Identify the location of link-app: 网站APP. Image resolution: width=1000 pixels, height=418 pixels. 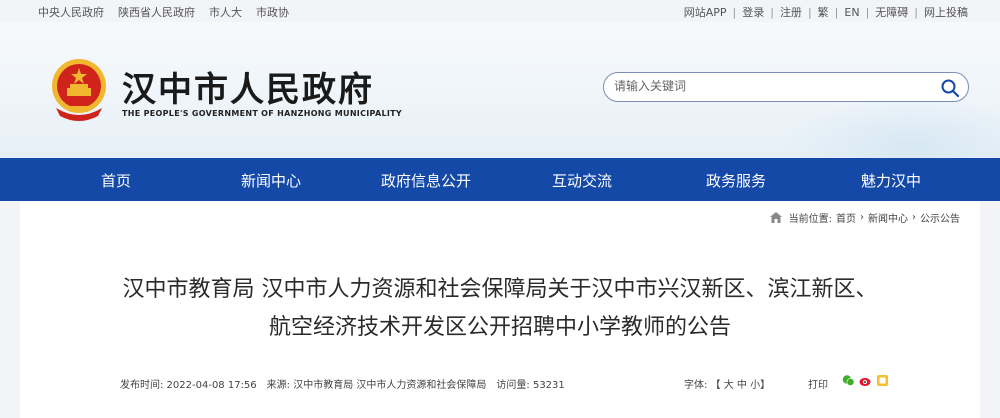
(705, 12).